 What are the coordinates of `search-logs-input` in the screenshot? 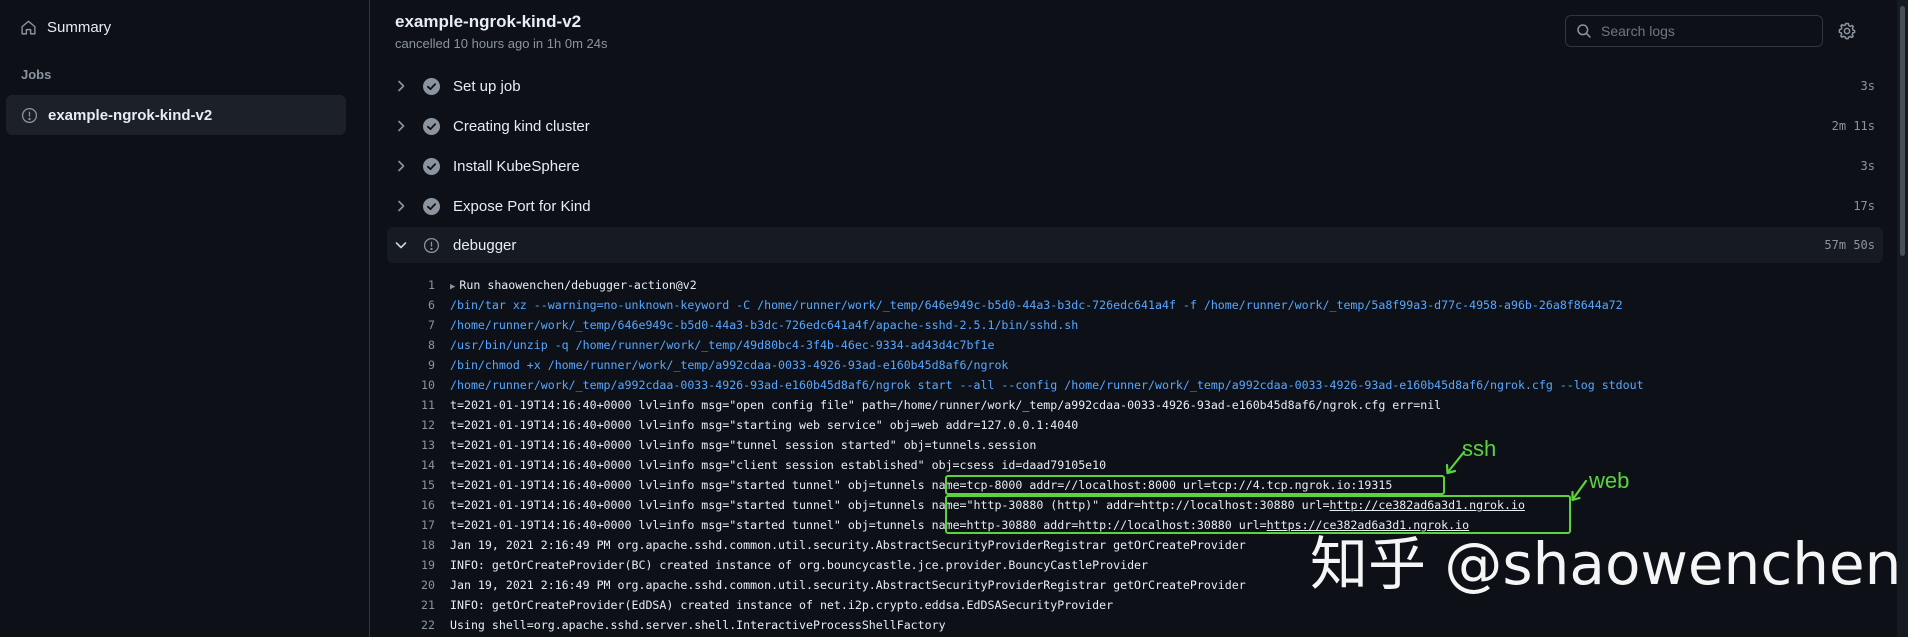 It's located at (1706, 31).